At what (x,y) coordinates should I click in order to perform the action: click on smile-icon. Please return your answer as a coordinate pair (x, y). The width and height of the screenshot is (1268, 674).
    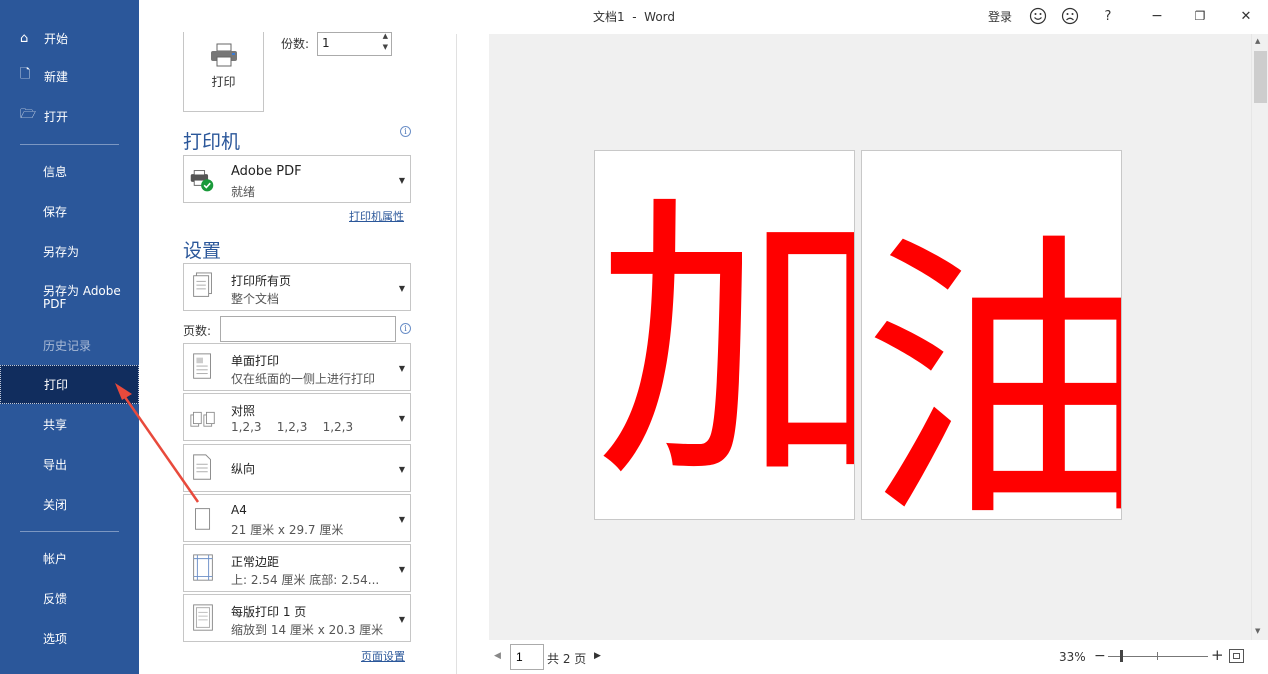
    Looking at the image, I should click on (1038, 16).